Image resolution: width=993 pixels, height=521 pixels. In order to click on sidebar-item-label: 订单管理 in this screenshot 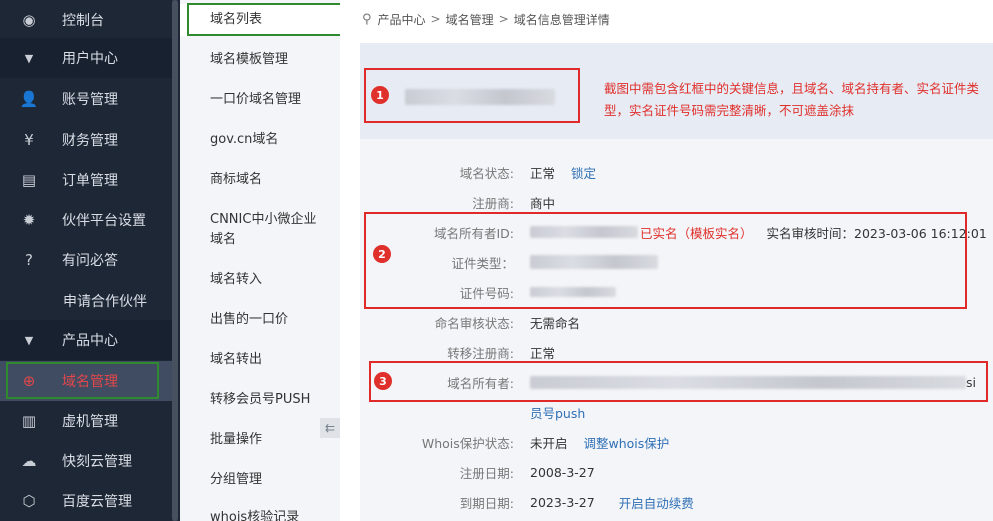, I will do `click(90, 181)`.